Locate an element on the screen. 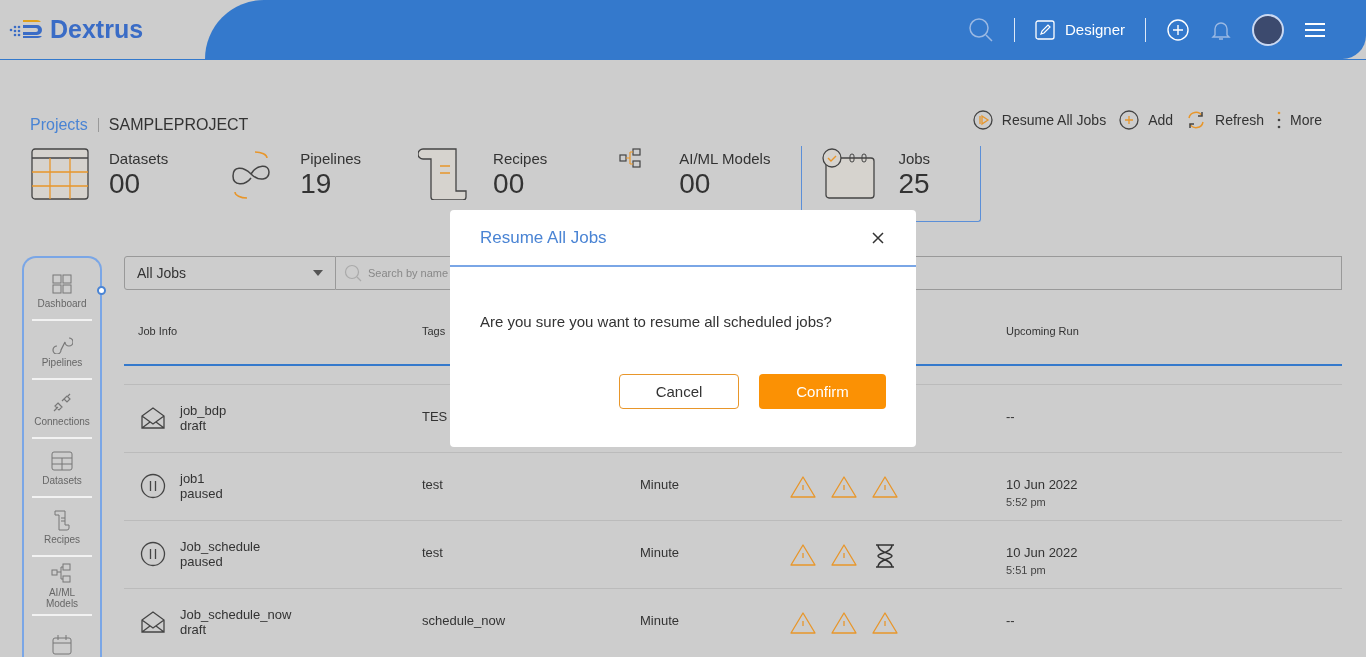  dialog-message: Are you sure you want to resume all scheduled jobs? is located at coordinates (656, 321).